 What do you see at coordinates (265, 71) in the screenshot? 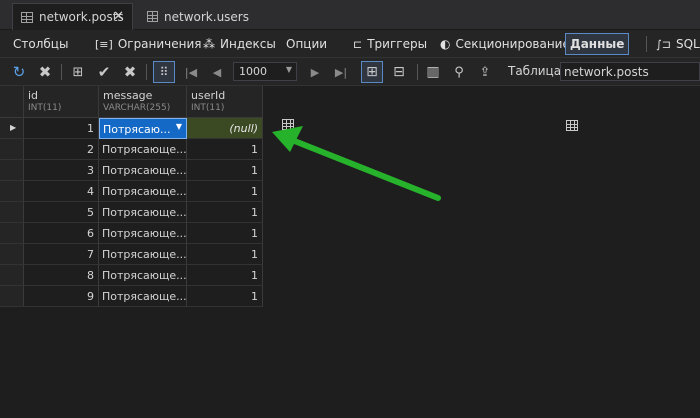
I see `page-size-select: 1000 ▼` at bounding box center [265, 71].